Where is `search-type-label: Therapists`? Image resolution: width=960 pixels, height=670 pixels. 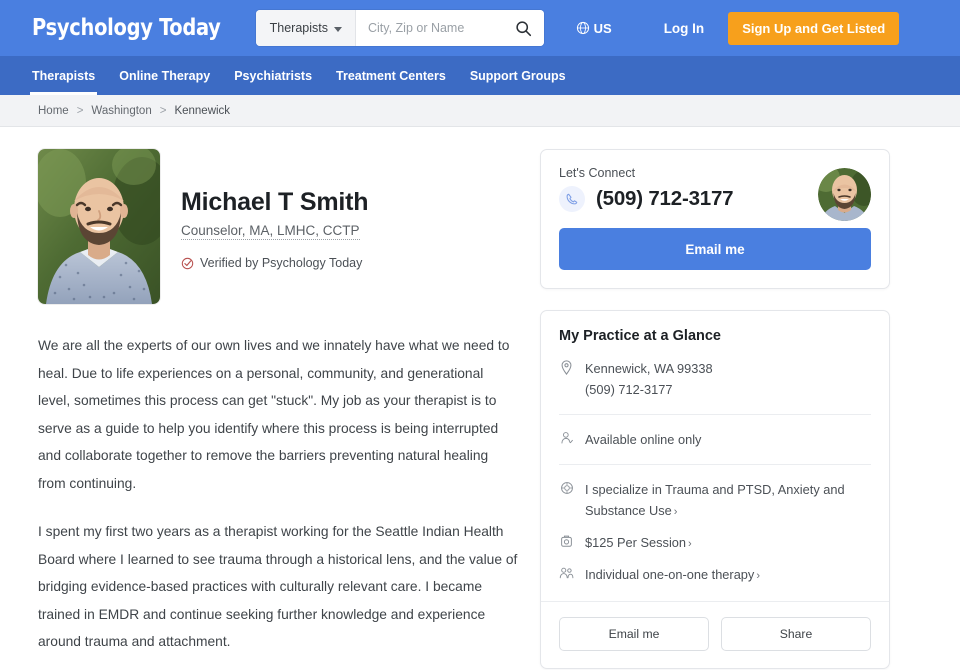
search-type-label: Therapists is located at coordinates (298, 28).